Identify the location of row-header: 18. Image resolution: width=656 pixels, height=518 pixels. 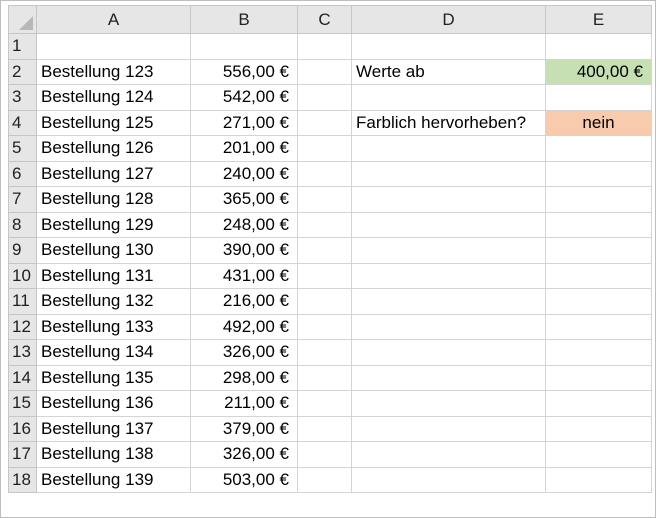
(22, 479).